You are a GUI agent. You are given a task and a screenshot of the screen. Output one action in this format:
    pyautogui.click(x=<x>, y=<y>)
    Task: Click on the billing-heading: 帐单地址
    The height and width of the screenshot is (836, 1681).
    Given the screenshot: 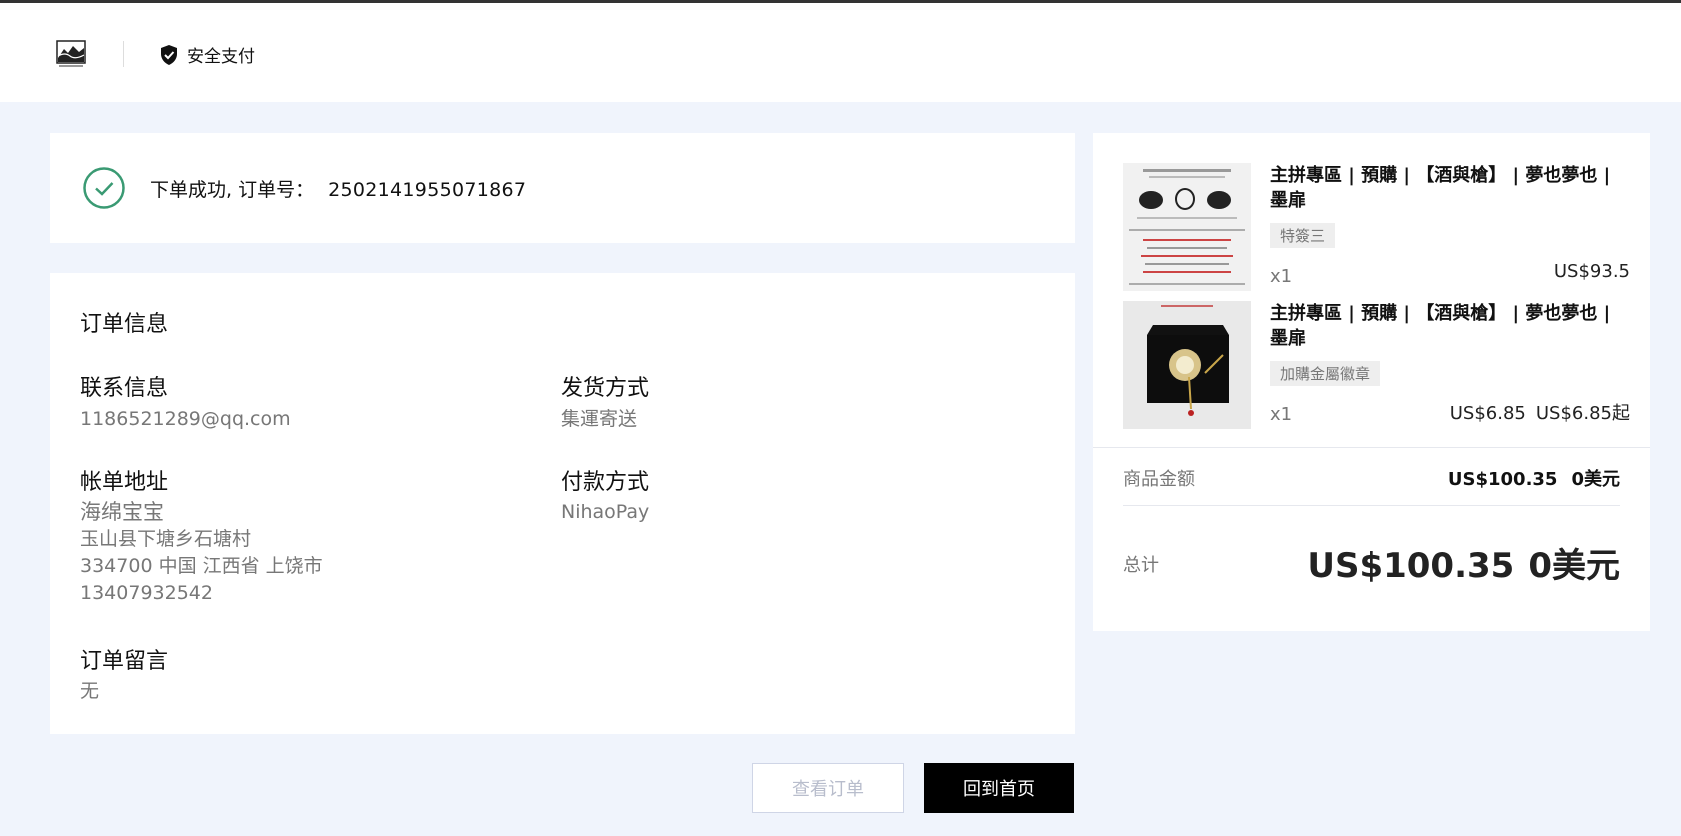 What is the action you would take?
    pyautogui.click(x=124, y=482)
    